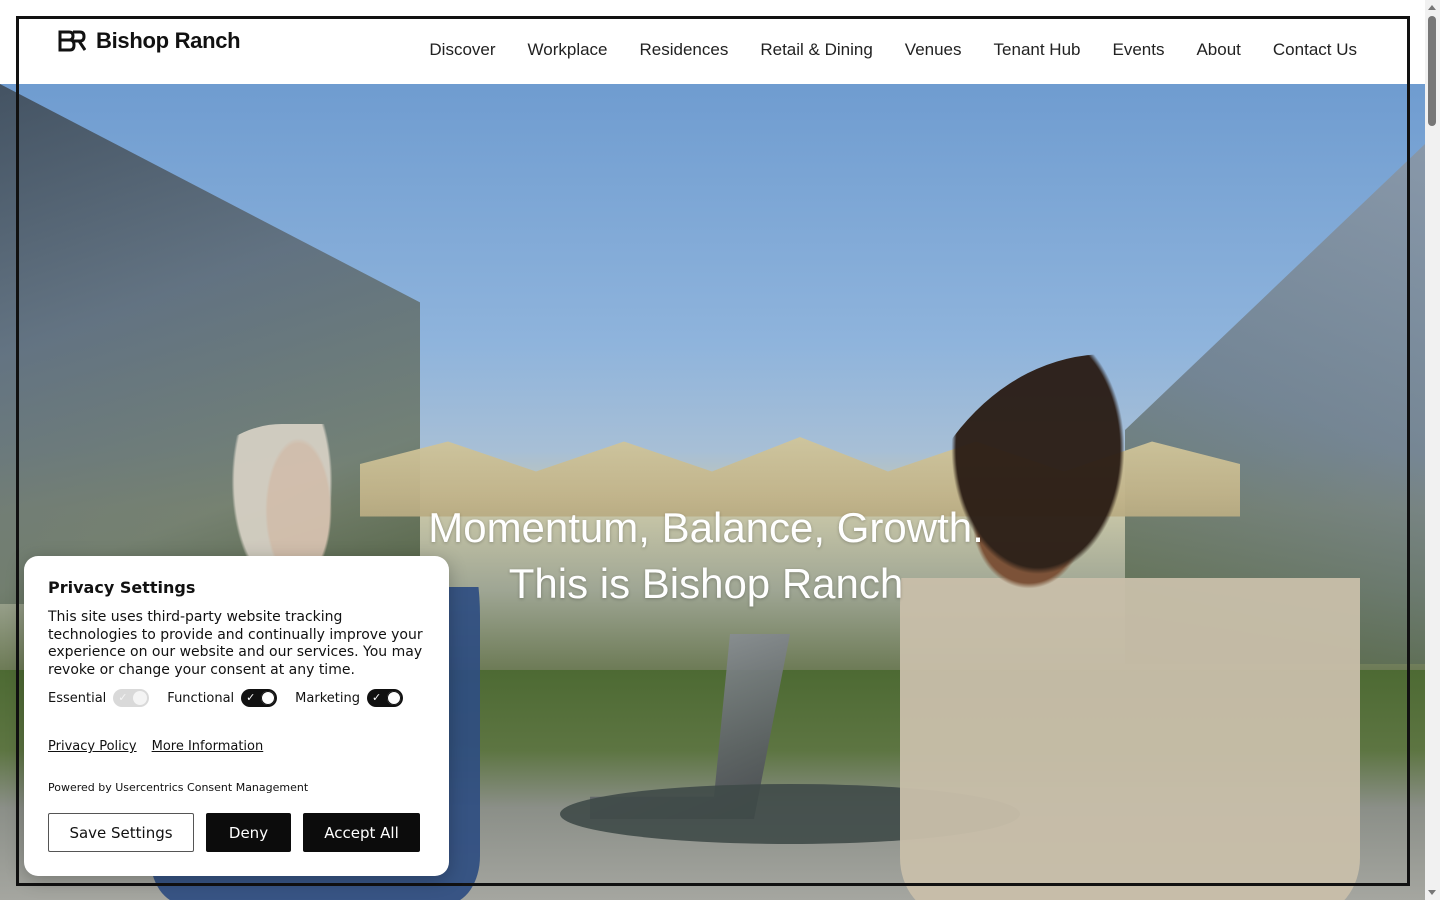 This screenshot has width=1440, height=900. I want to click on scrollbar-thumb, so click(1432, 71).